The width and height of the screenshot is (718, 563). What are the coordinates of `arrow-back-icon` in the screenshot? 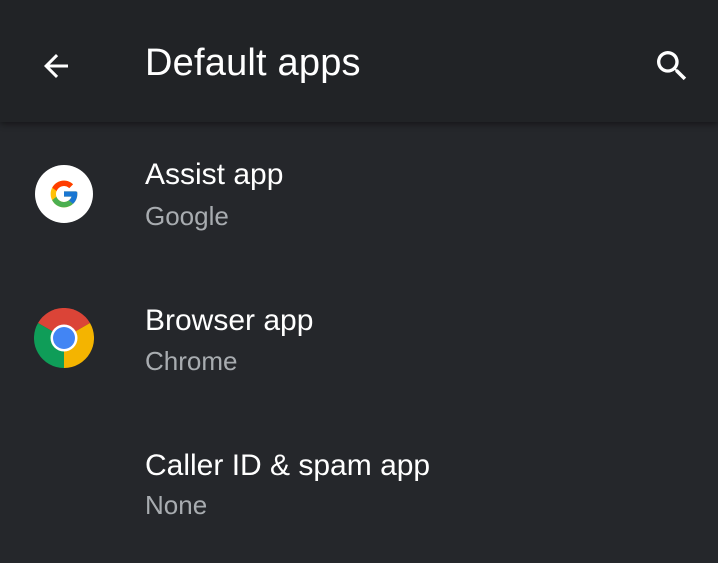 It's located at (56, 66).